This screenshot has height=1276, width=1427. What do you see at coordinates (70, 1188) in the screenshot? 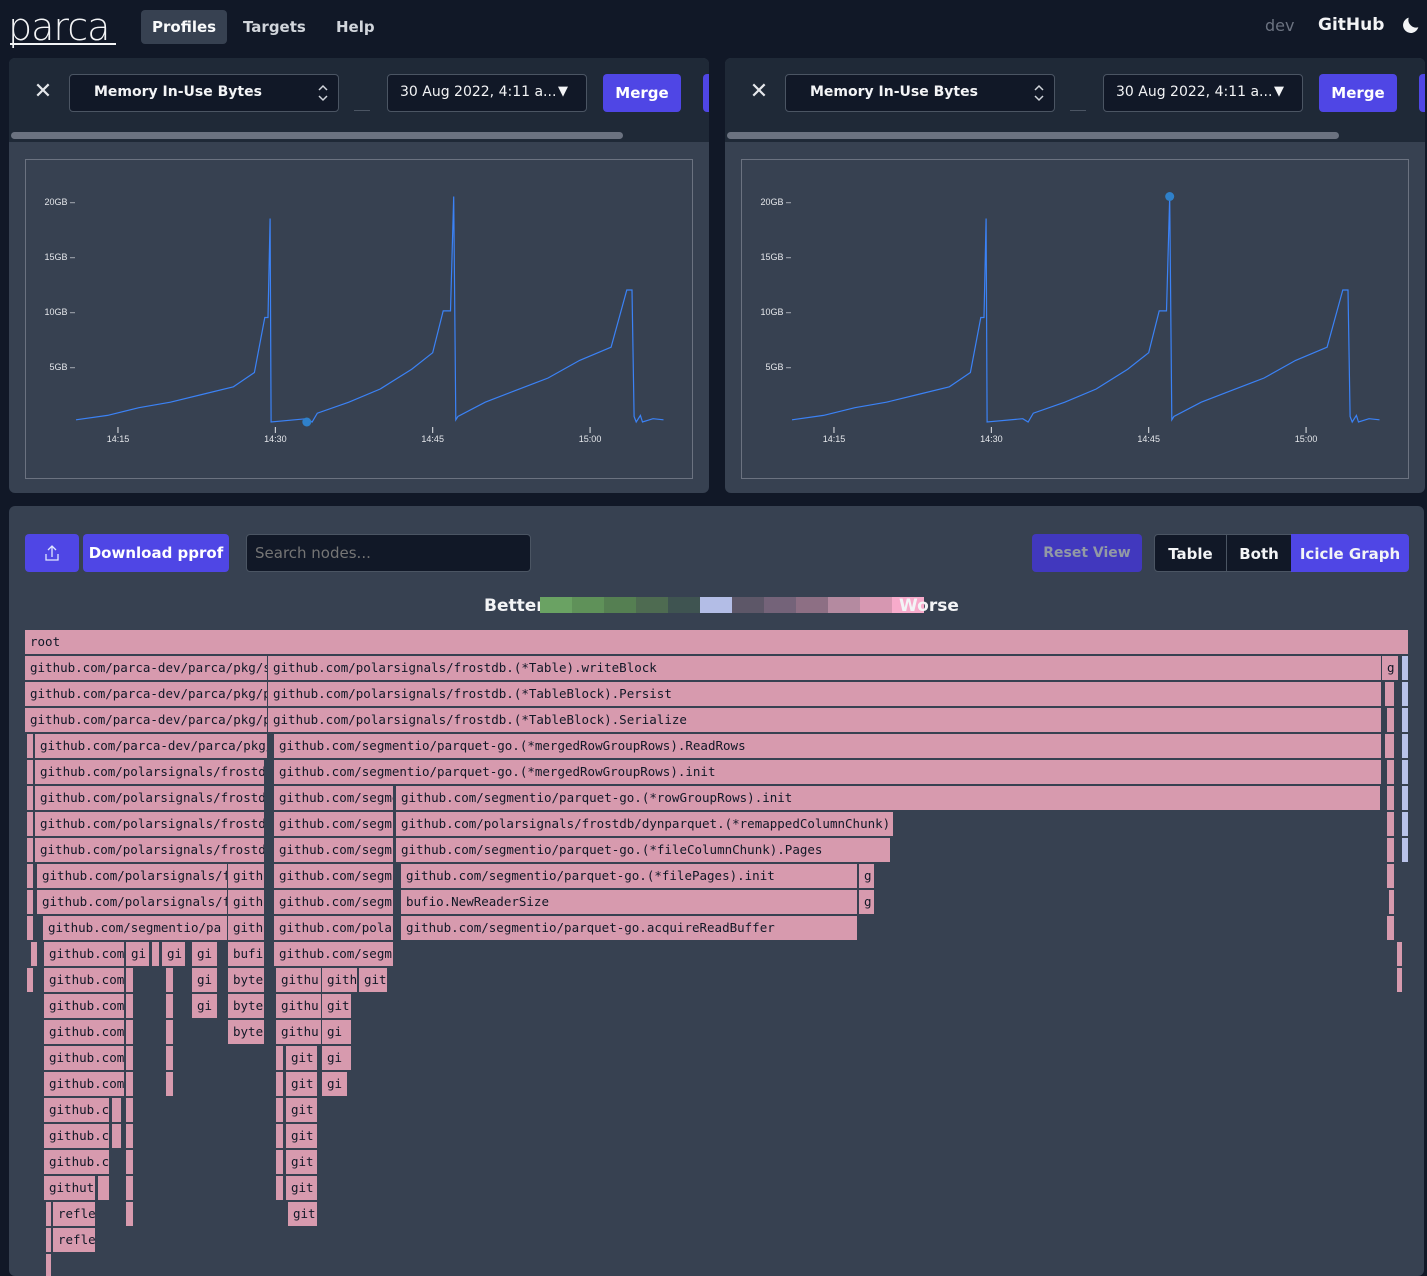
I see `icicle-node: githut` at bounding box center [70, 1188].